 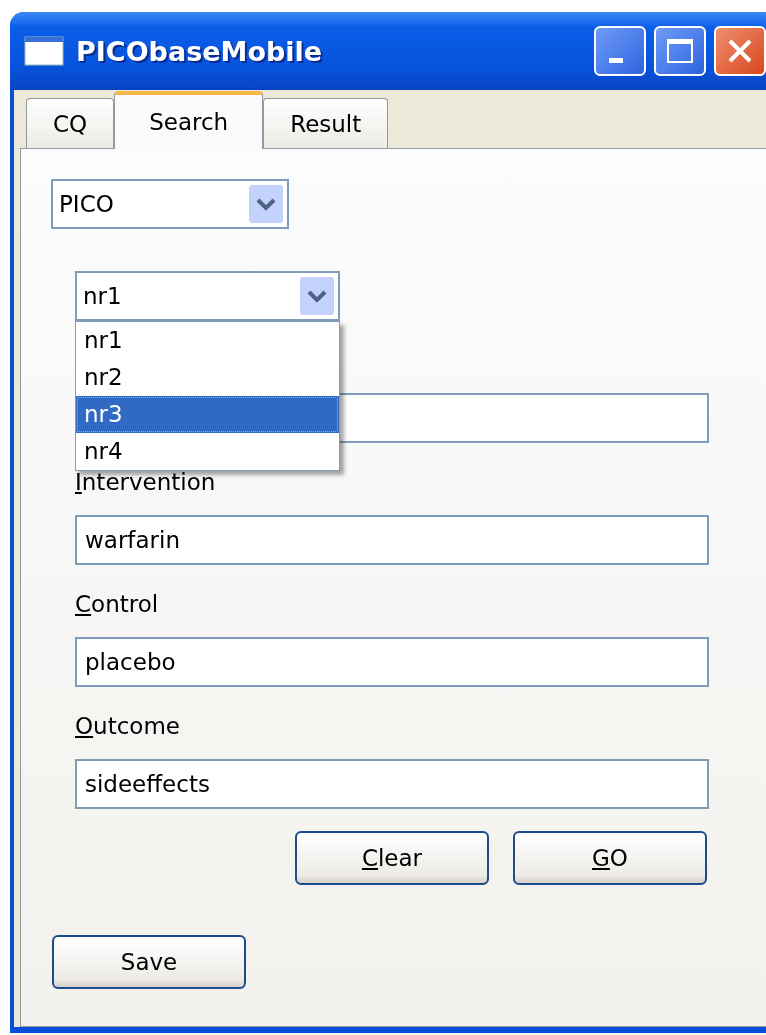 I want to click on mode-dropdown: PICO, so click(x=170, y=204).